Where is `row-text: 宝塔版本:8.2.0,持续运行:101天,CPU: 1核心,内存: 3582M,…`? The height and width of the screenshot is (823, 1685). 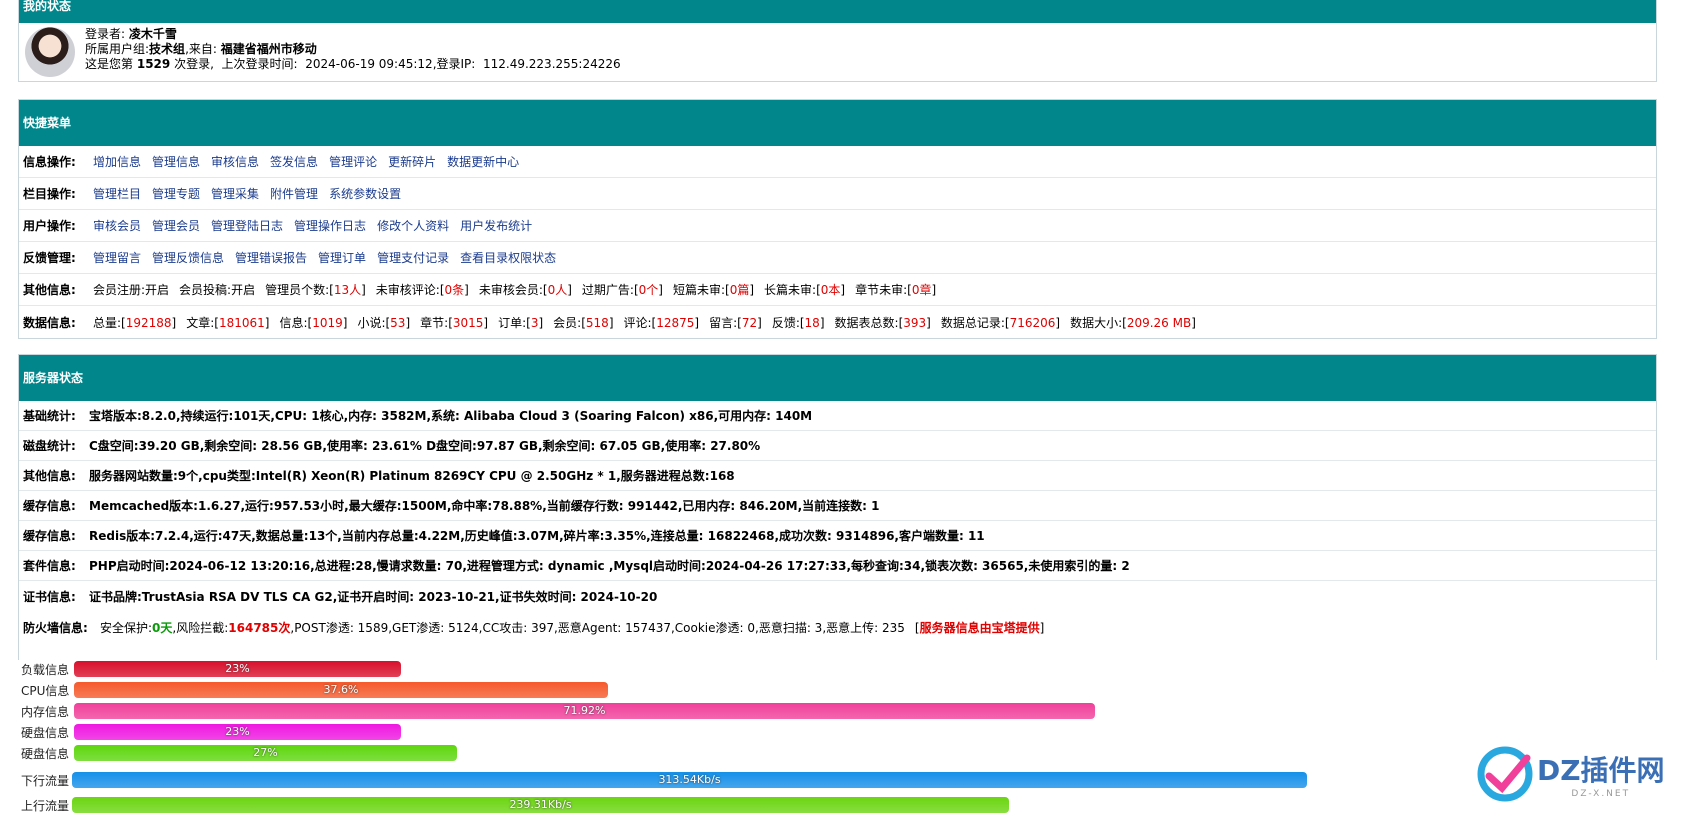
row-text: 宝塔版本:8.2.0,持续运行:101天,CPU: 1核心,内存: 3582M,… is located at coordinates (451, 416).